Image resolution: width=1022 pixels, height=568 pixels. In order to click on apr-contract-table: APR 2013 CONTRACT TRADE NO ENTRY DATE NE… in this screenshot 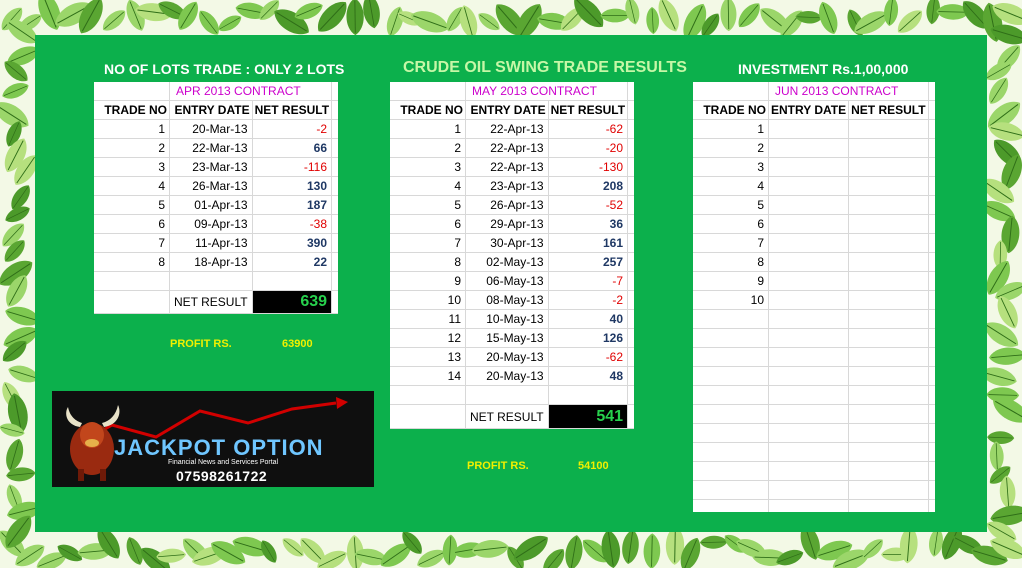, I will do `click(216, 198)`.